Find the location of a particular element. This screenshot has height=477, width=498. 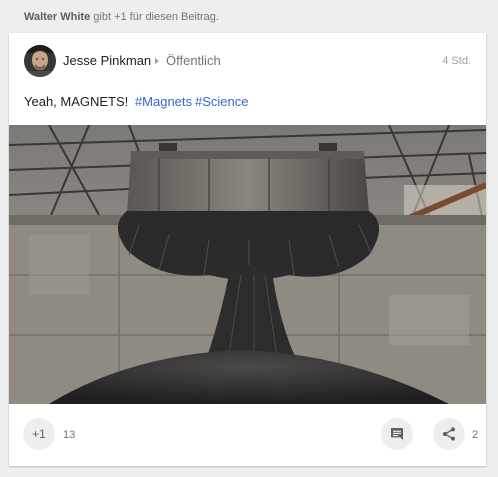

post-text: Yeah, MAGNETS! #Magnets #Science is located at coordinates (136, 101).